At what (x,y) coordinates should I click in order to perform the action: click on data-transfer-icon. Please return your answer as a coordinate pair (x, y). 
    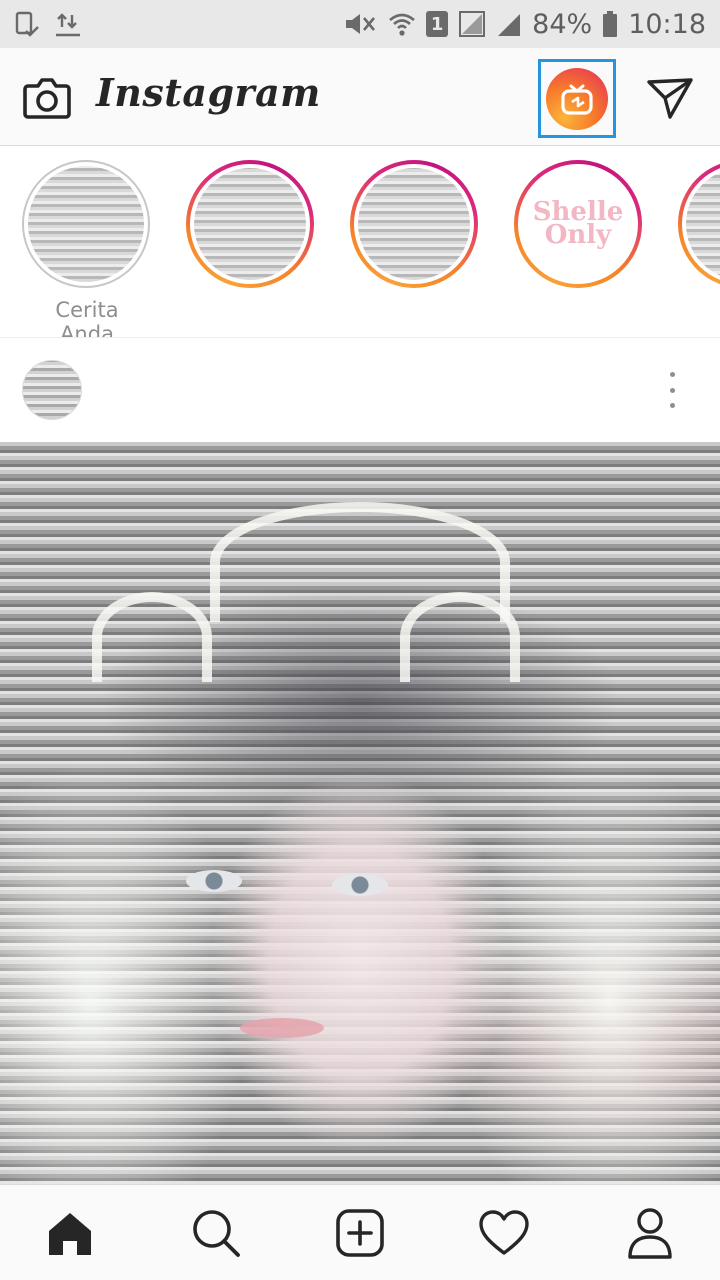
    Looking at the image, I should click on (68, 24).